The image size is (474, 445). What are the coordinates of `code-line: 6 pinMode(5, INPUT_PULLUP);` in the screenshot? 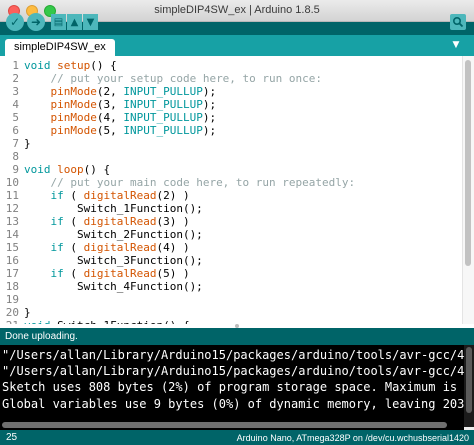 It's located at (231, 130).